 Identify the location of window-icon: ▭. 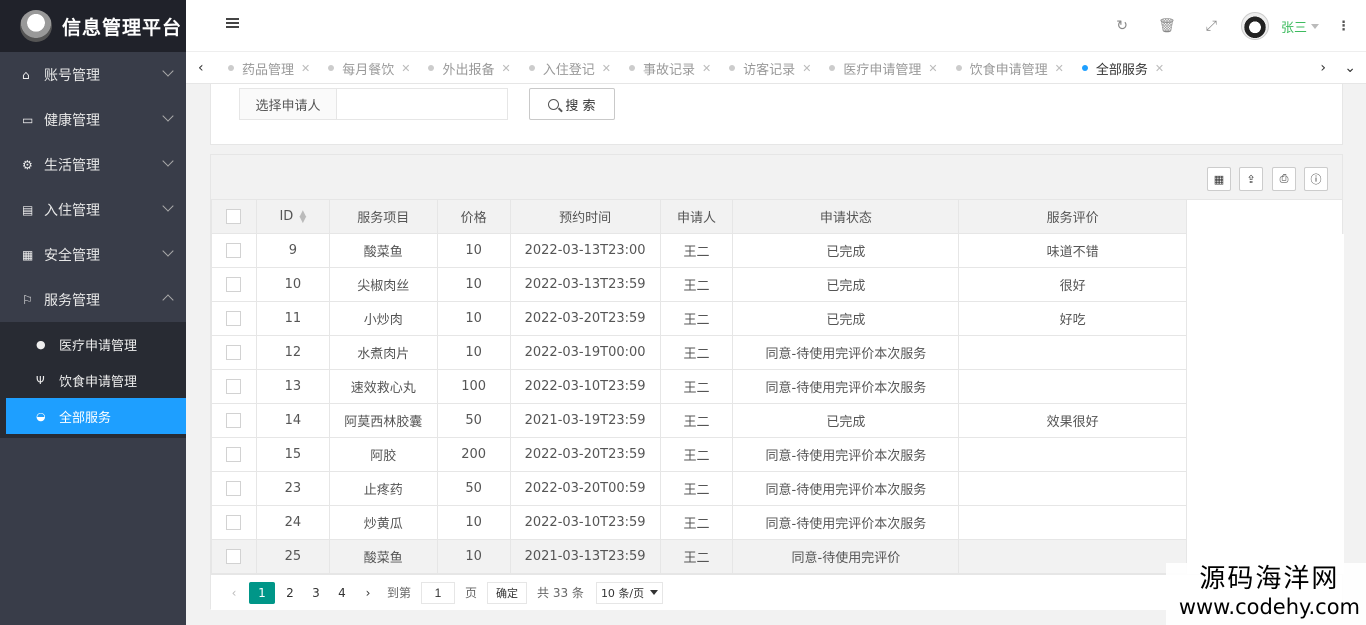
(28, 119).